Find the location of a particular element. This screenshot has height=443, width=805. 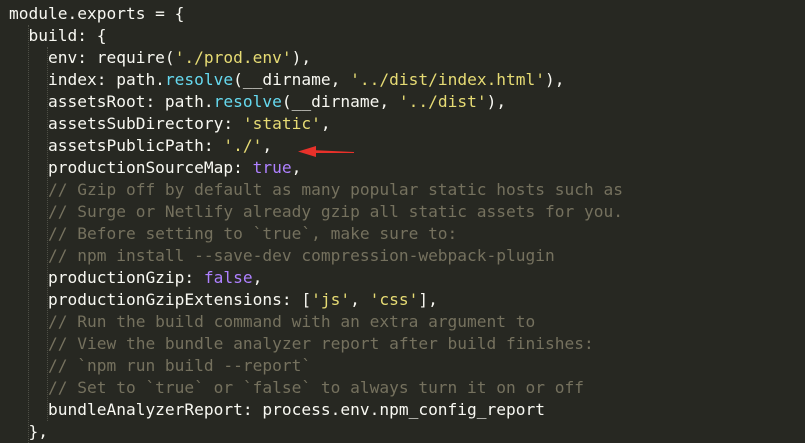

code-token: assetsSubDirectory: is located at coordinates (126, 123).